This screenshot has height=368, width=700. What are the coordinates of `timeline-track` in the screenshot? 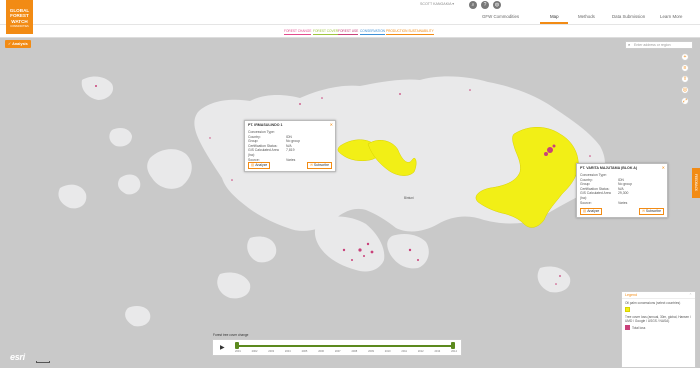 It's located at (345, 346).